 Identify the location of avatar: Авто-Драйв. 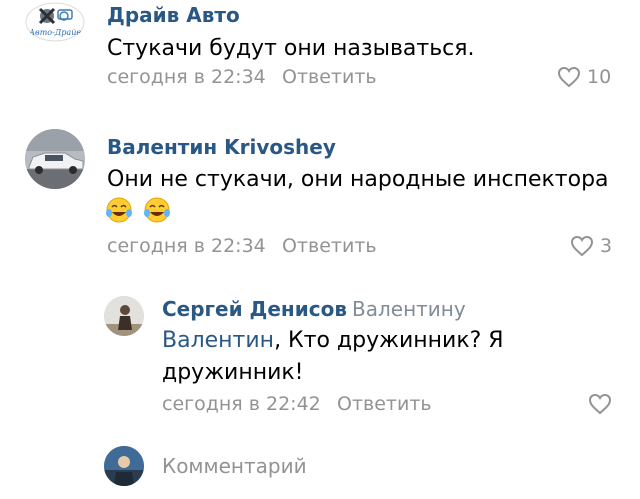
(55, 22).